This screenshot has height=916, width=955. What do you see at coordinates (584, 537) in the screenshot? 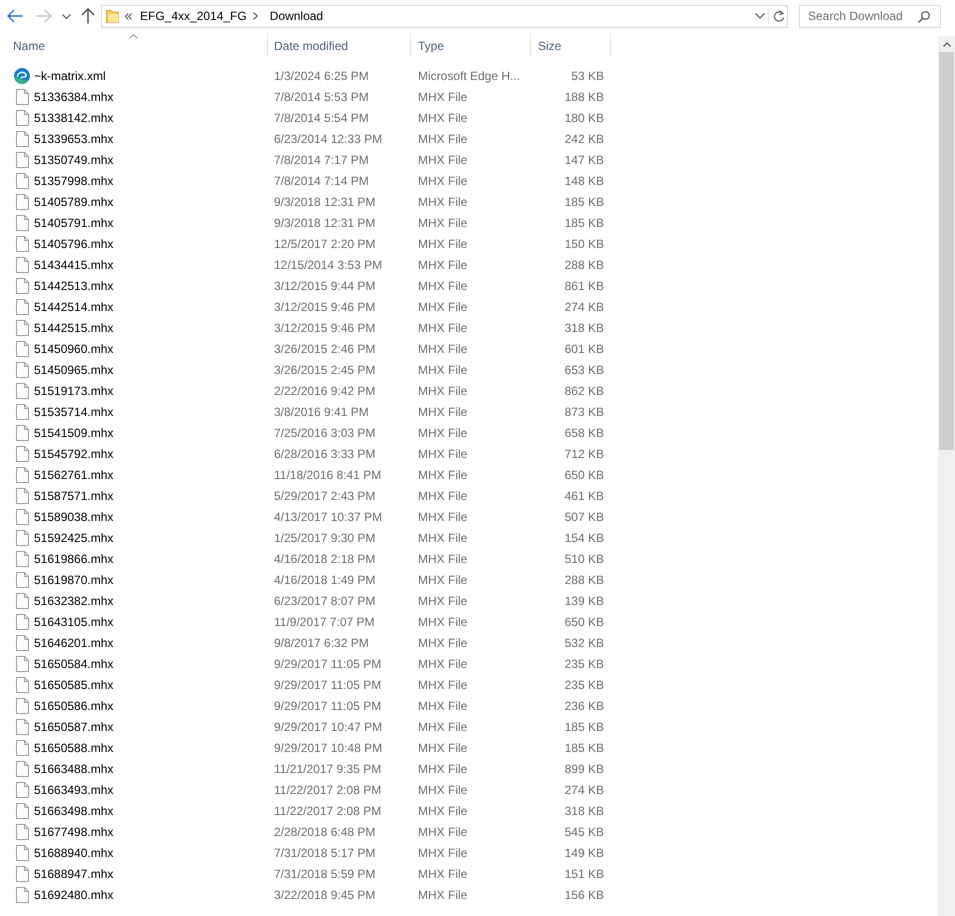
I see `file-size: 154 KB` at bounding box center [584, 537].